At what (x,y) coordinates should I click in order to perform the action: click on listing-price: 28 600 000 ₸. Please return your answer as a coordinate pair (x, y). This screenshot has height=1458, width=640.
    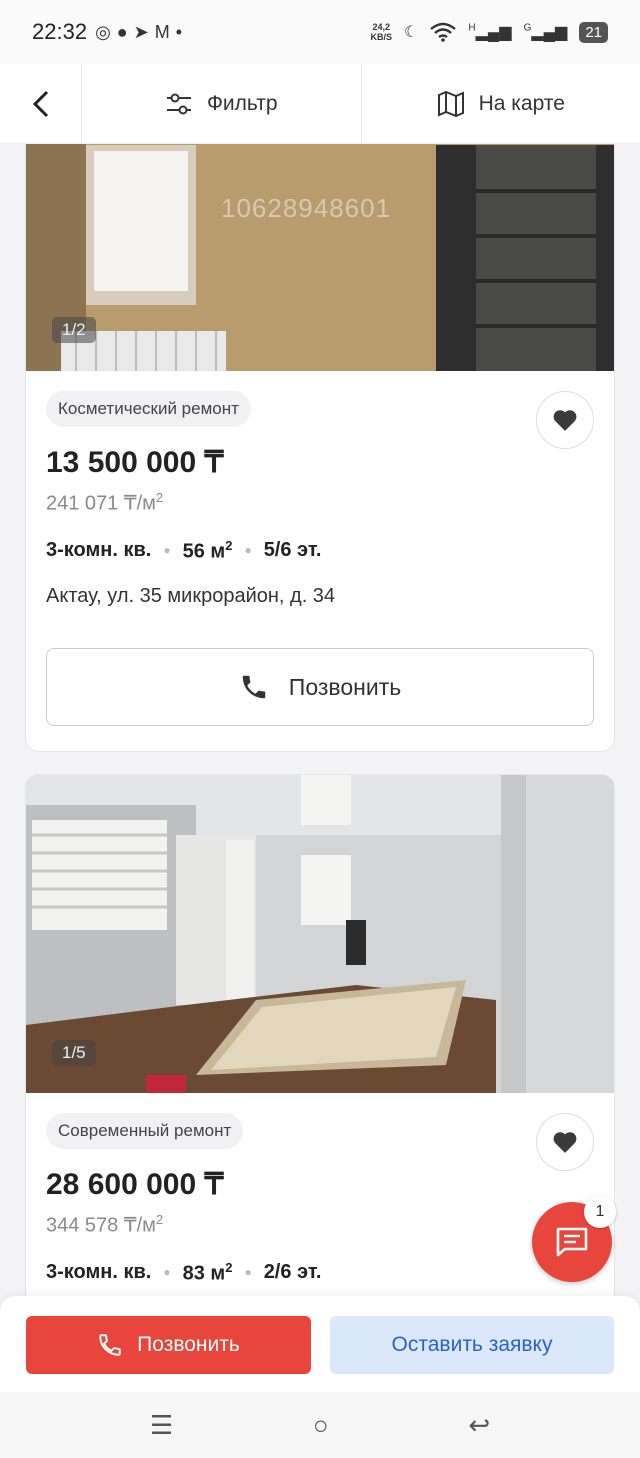
    Looking at the image, I should click on (135, 1184).